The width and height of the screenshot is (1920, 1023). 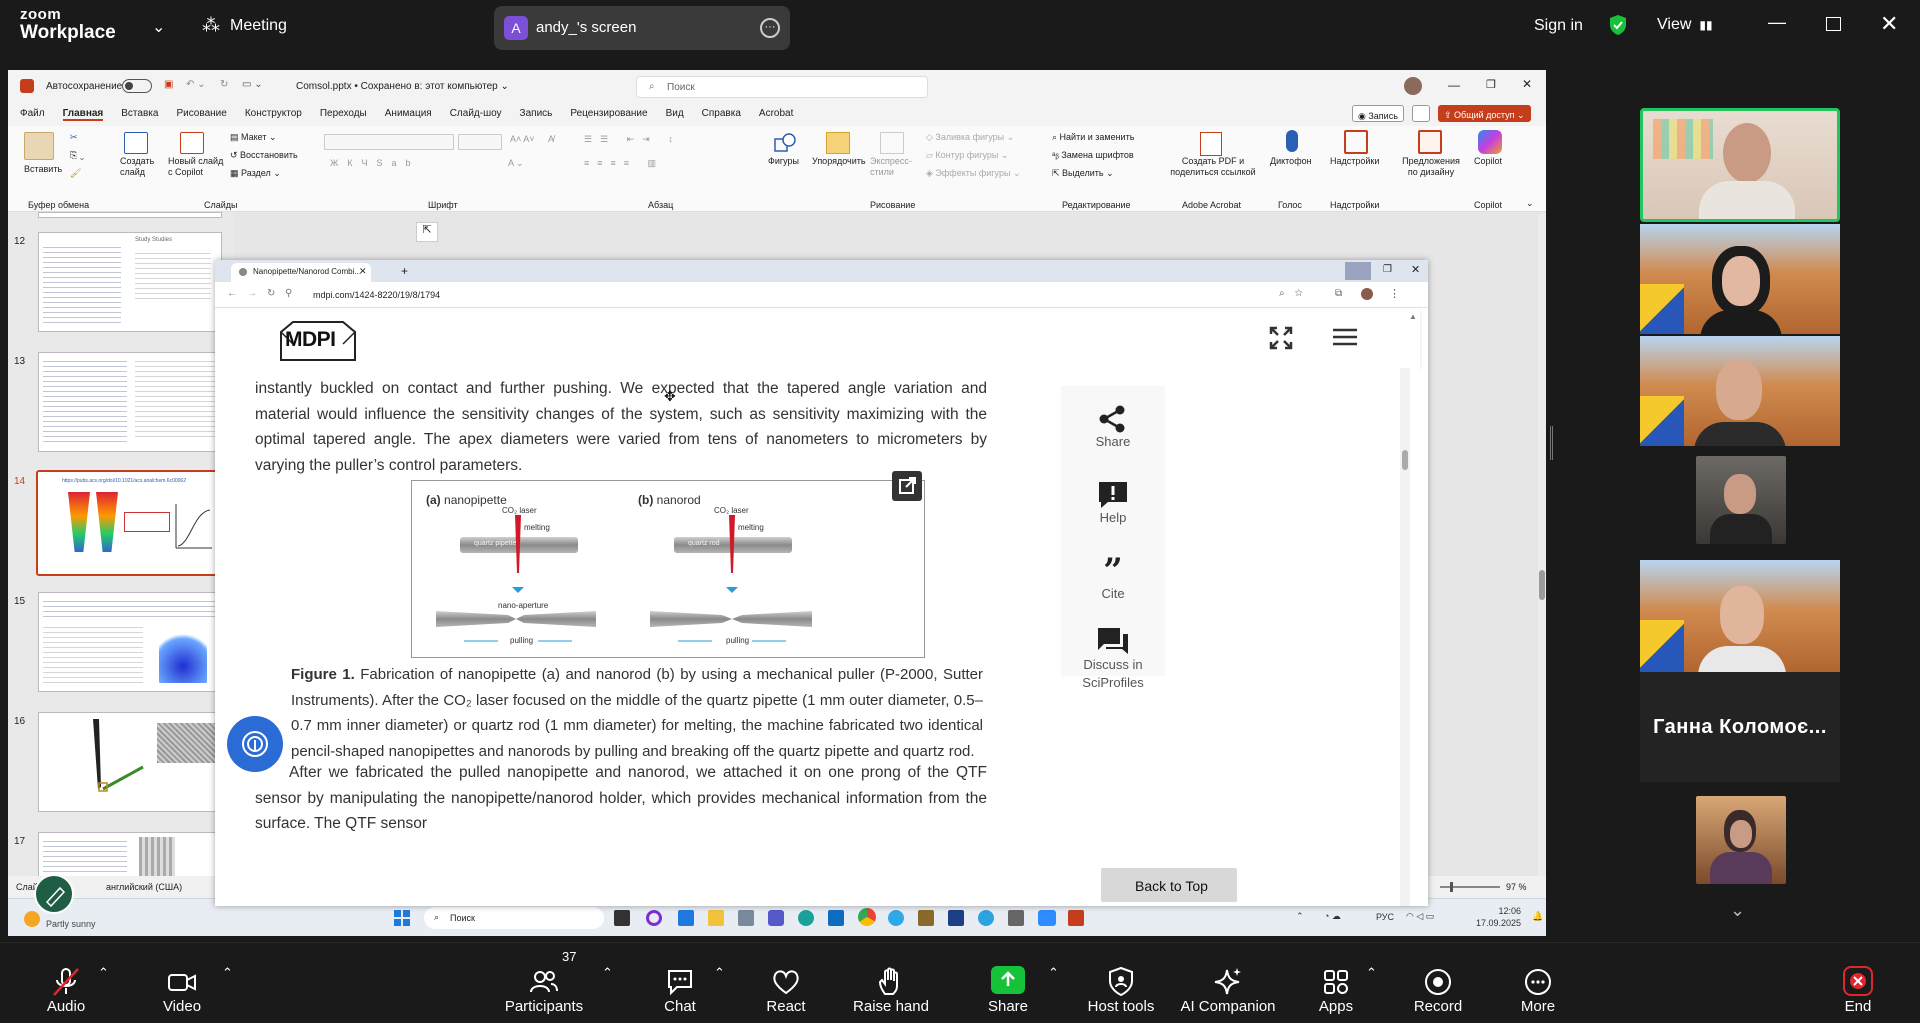 I want to click on ppt-search-box: ⌕ Поиск, so click(x=782, y=87).